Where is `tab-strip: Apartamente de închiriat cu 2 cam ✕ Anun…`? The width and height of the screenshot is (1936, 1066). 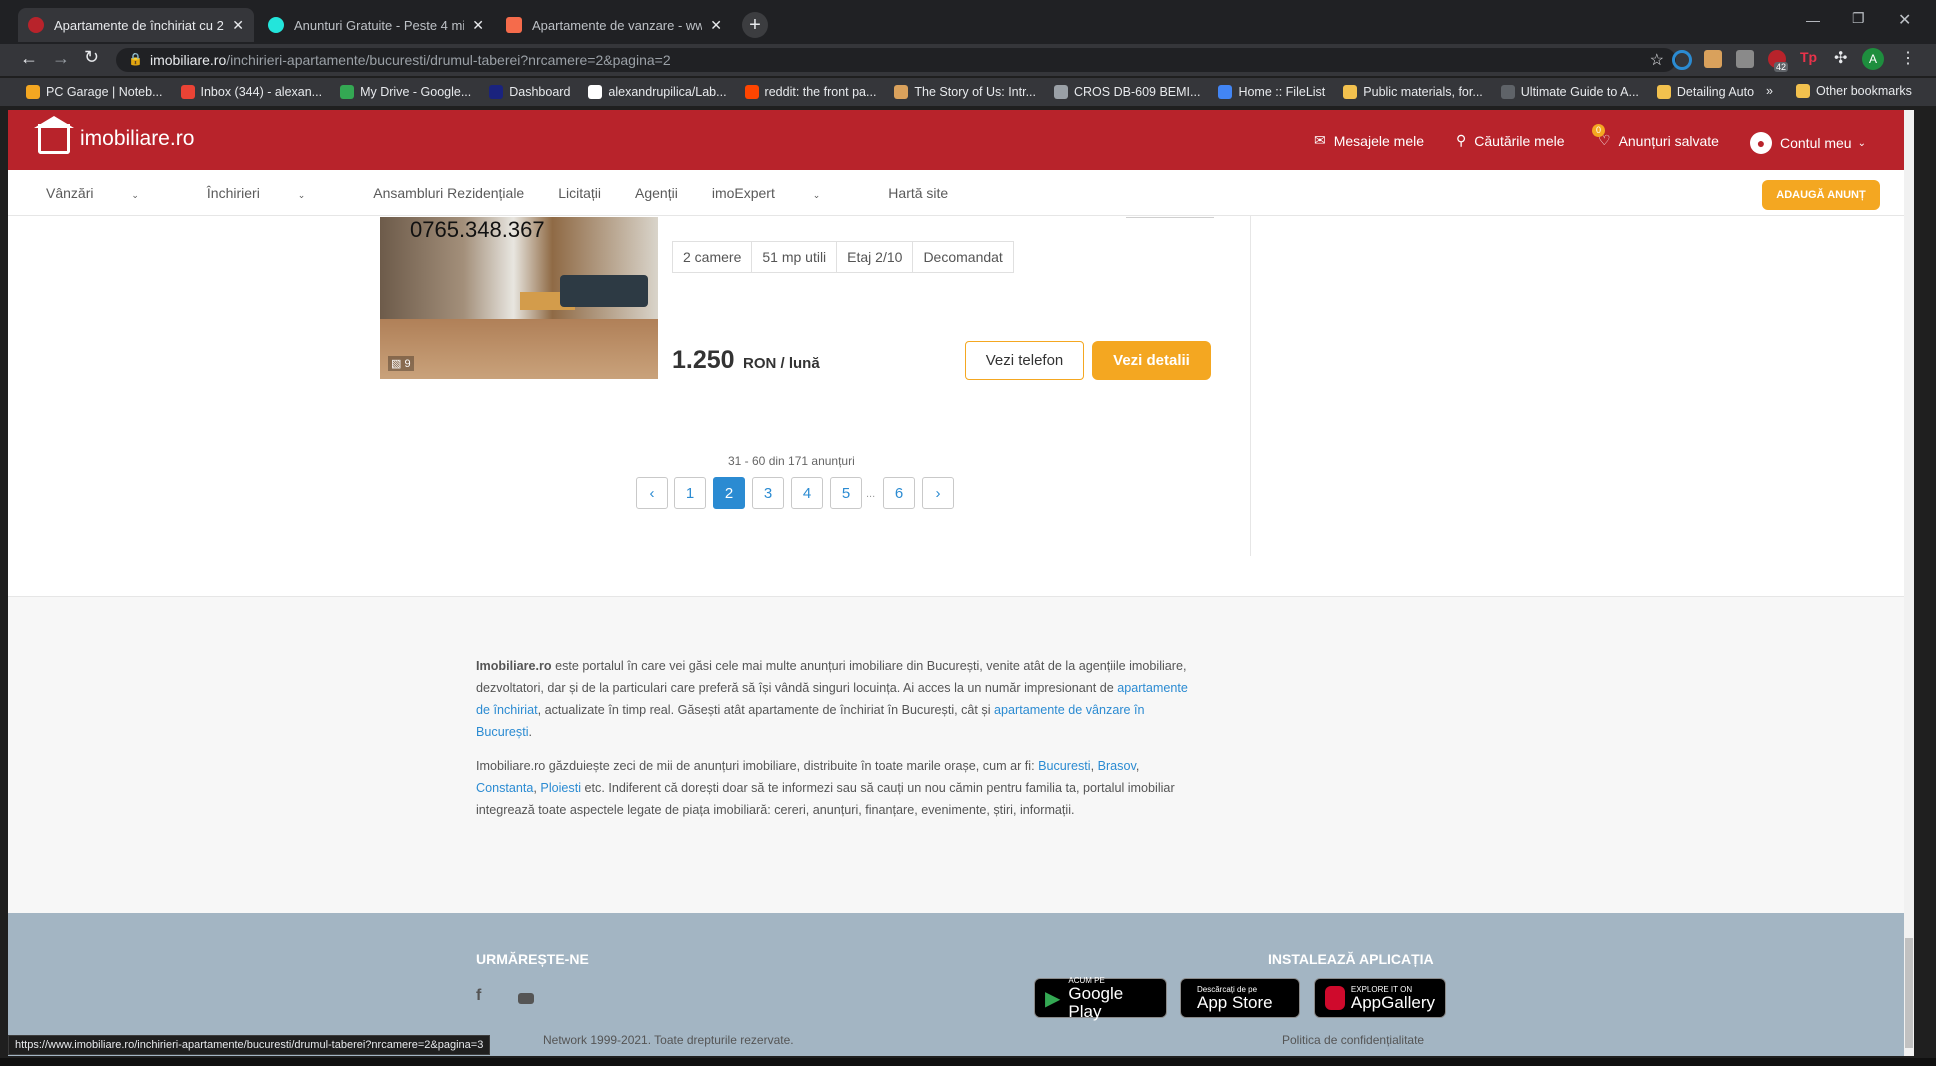
tab-strip: Apartamente de închiriat cu 2 cam ✕ Anun… is located at coordinates (968, 24).